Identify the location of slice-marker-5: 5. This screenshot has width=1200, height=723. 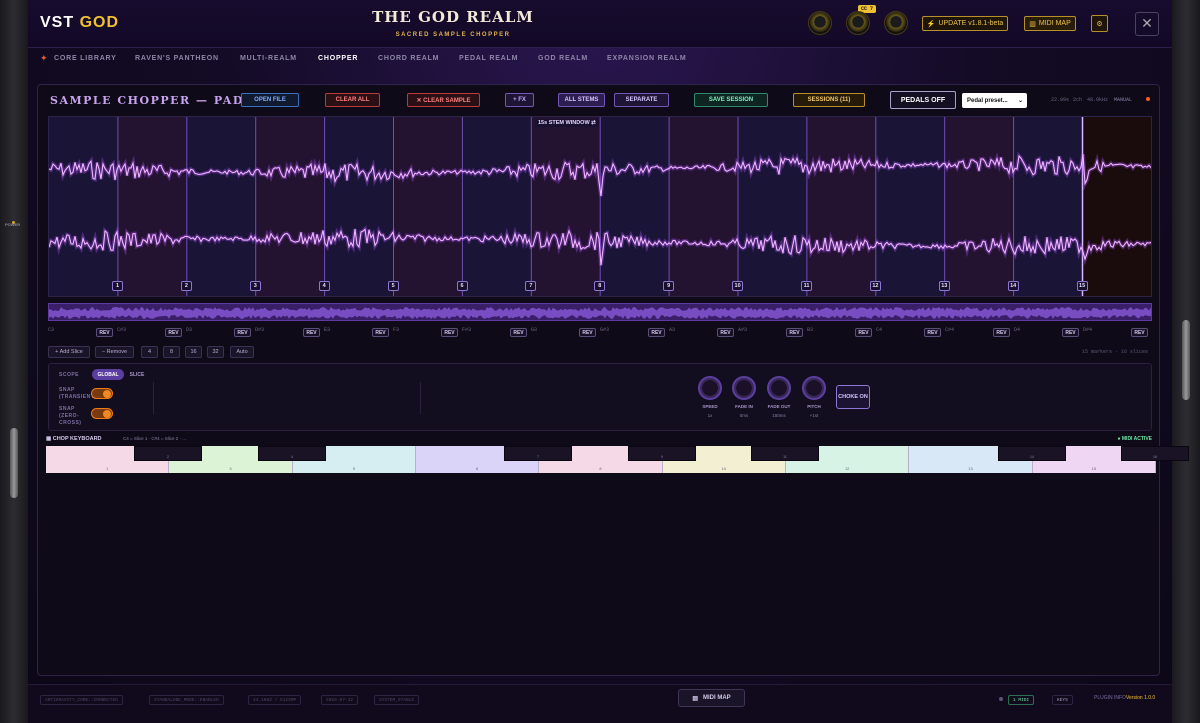
(393, 286).